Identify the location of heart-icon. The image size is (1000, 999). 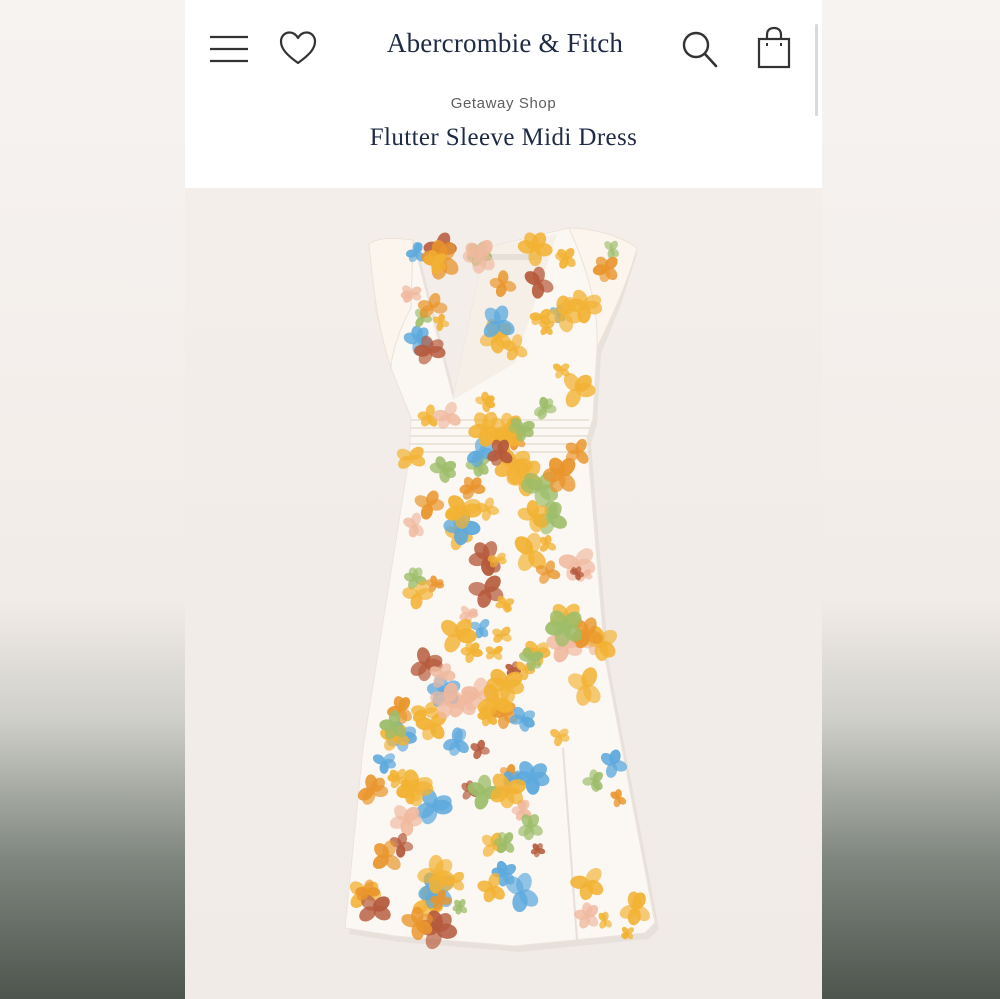
(298, 49).